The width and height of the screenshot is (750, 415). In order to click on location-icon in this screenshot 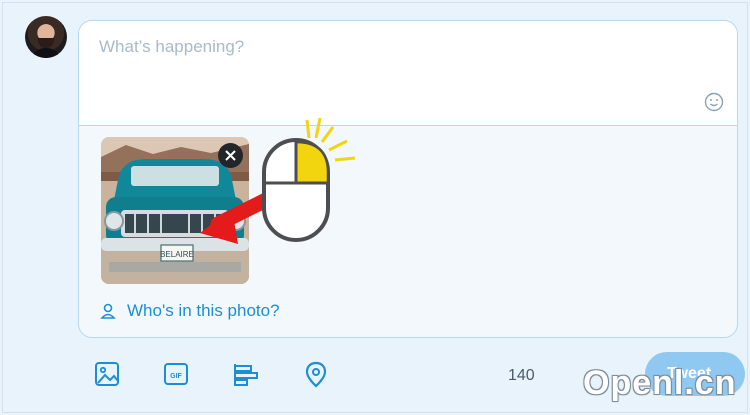, I will do `click(316, 374)`.